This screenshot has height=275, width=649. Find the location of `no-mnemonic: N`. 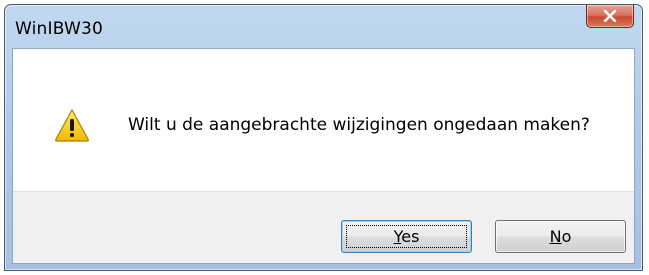

no-mnemonic: N is located at coordinates (555, 236).